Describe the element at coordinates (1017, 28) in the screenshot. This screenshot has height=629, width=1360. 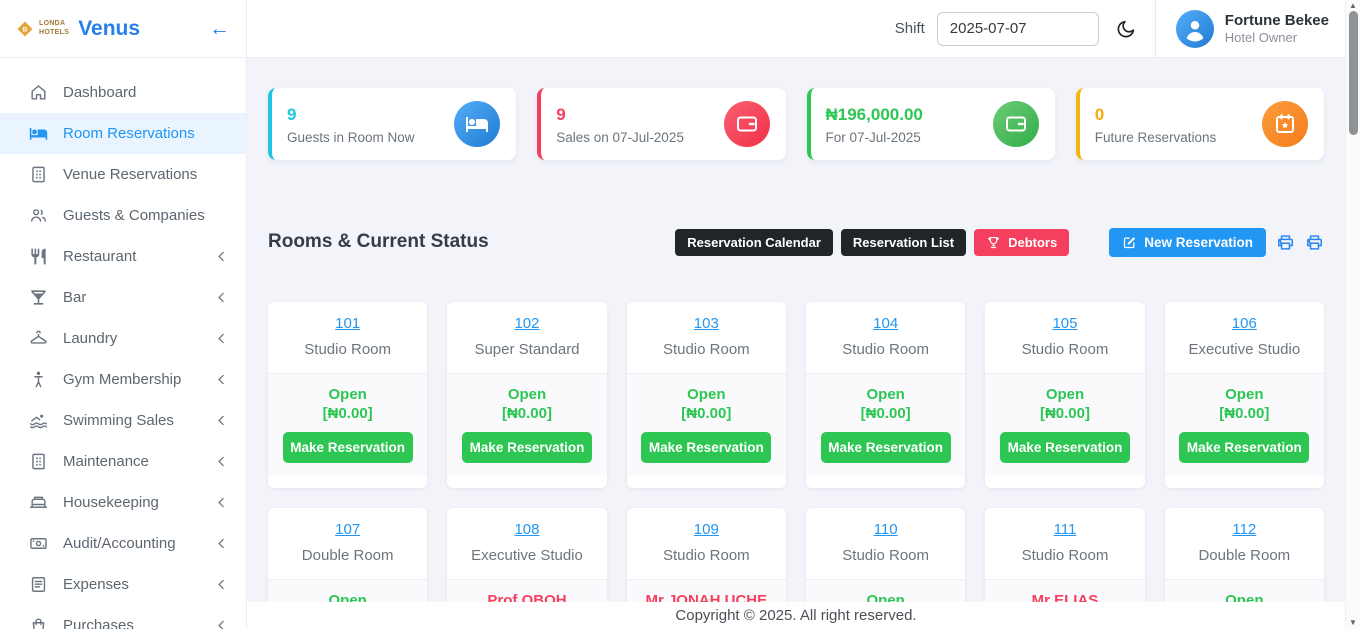
I see `shift-date-input` at that location.